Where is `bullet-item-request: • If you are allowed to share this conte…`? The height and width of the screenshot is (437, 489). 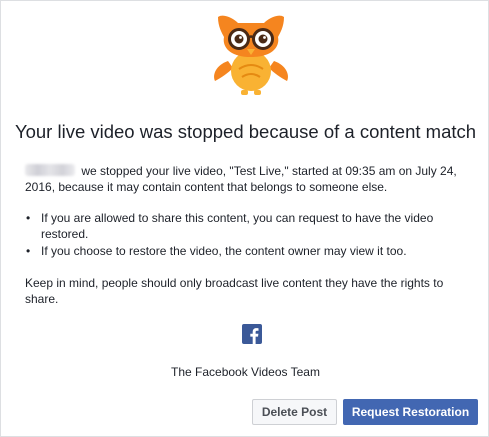 bullet-item-request: • If you are allowed to share this conte… is located at coordinates (245, 226).